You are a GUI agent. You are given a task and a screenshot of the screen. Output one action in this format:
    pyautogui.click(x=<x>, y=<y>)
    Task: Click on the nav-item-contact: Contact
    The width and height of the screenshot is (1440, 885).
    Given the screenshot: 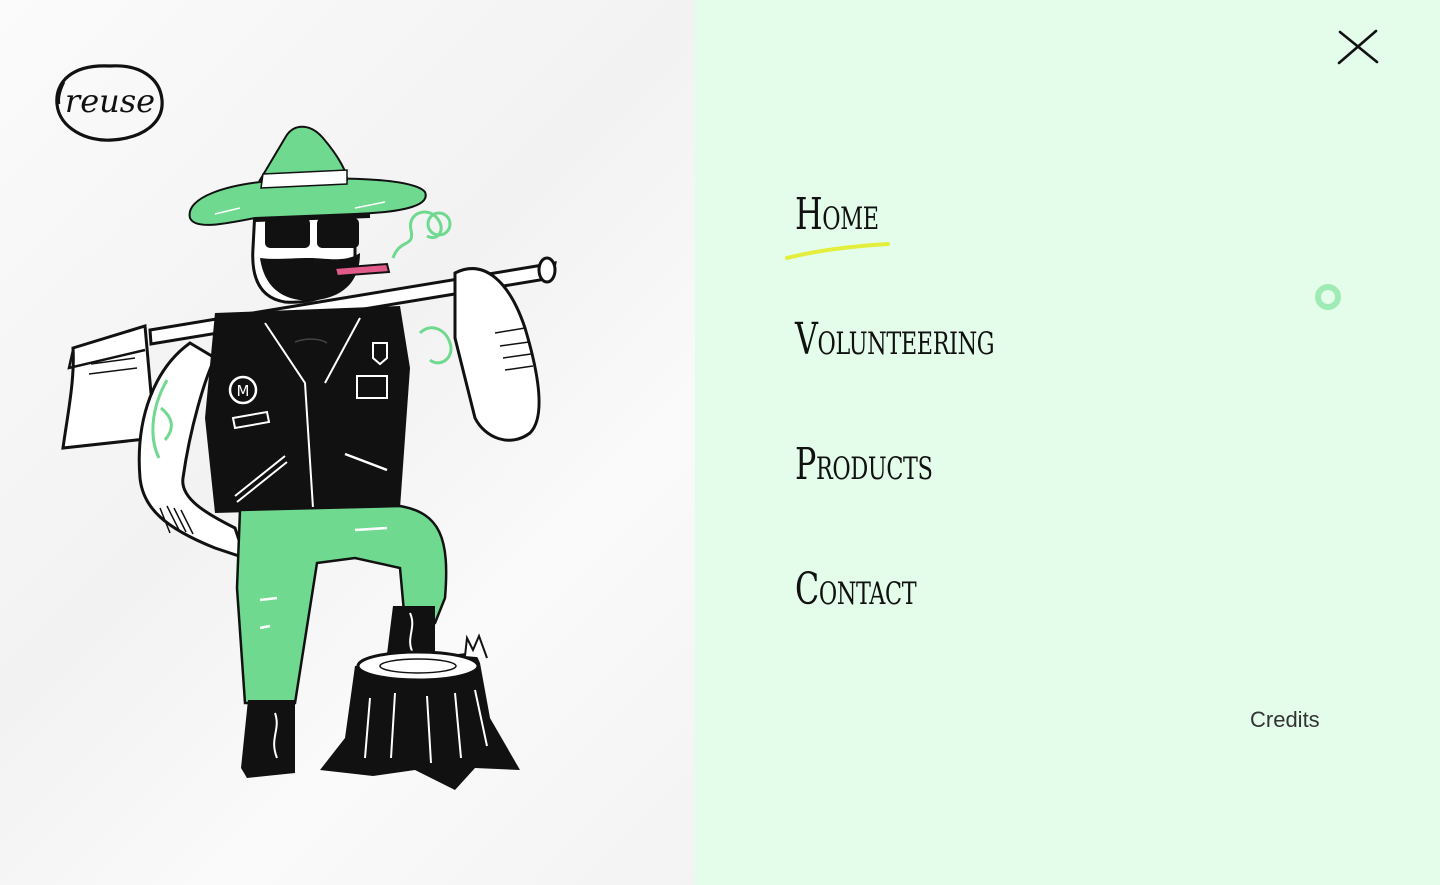 What is the action you would take?
    pyautogui.click(x=894, y=622)
    